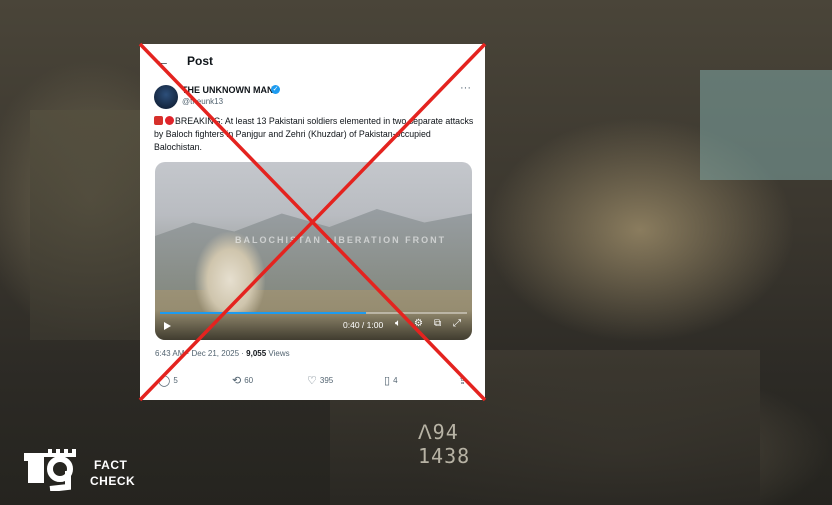  What do you see at coordinates (228, 90) in the screenshot?
I see `author-name: THE UNKNOWN MAN` at bounding box center [228, 90].